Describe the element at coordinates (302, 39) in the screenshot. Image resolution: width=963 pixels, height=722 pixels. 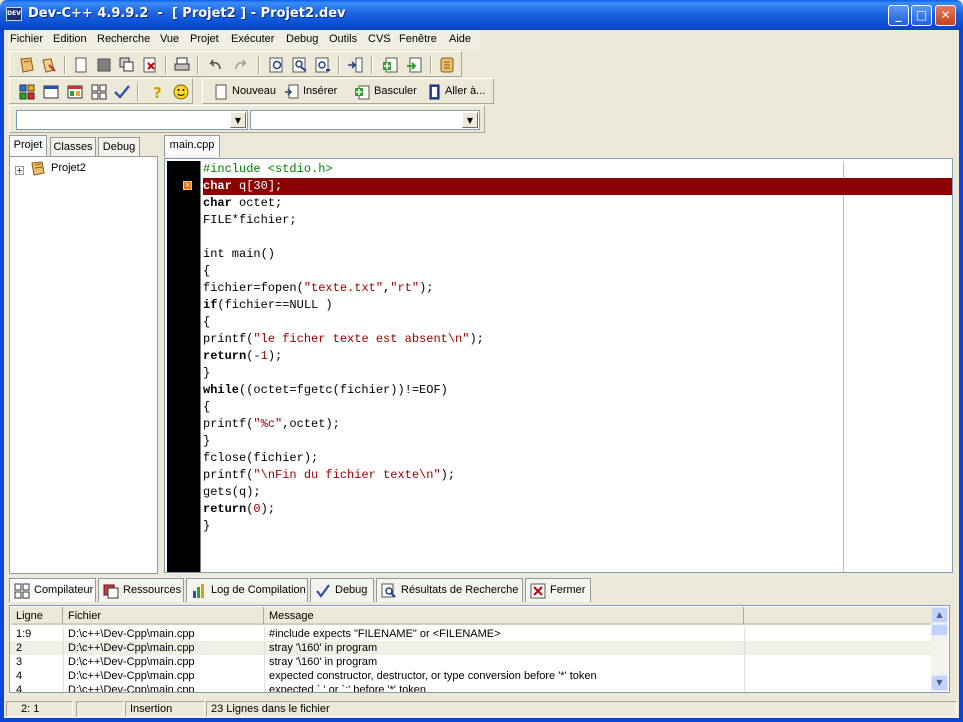
I see `menu-debug: Debug` at that location.